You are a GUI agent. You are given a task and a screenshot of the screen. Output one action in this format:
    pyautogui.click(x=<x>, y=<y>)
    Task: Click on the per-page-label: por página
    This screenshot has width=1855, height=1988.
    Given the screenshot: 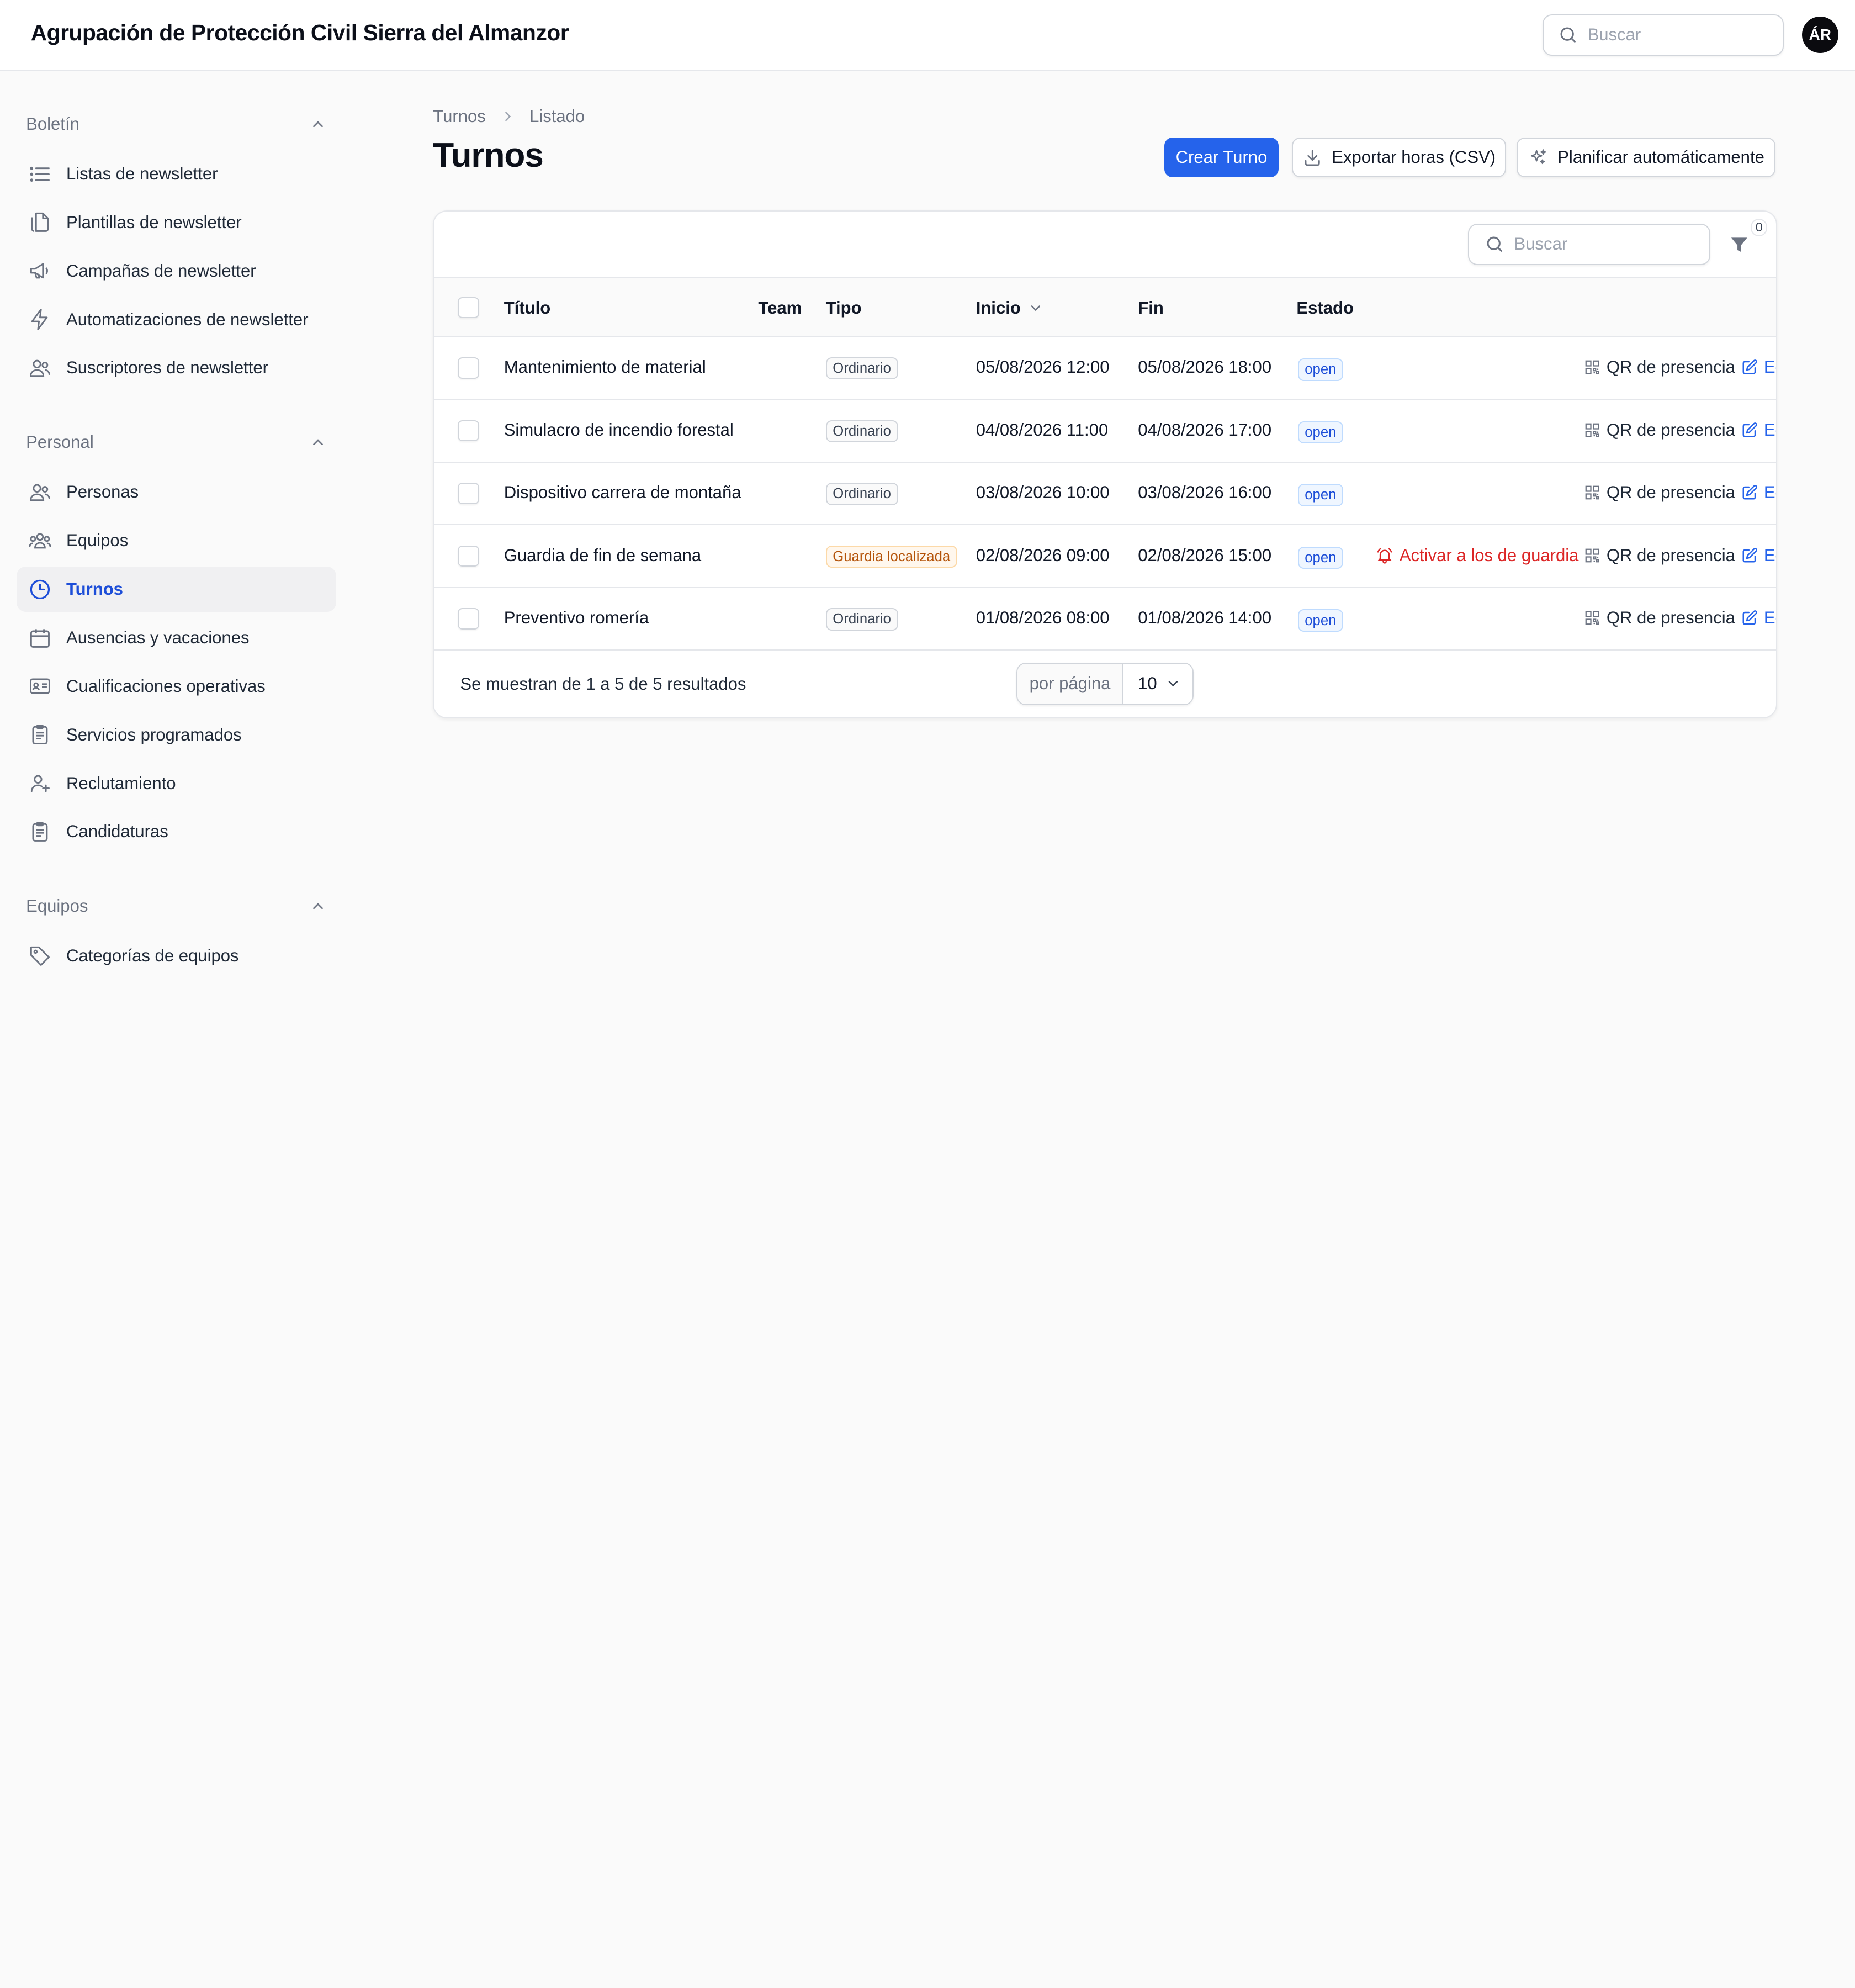 What is the action you would take?
    pyautogui.click(x=1071, y=683)
    